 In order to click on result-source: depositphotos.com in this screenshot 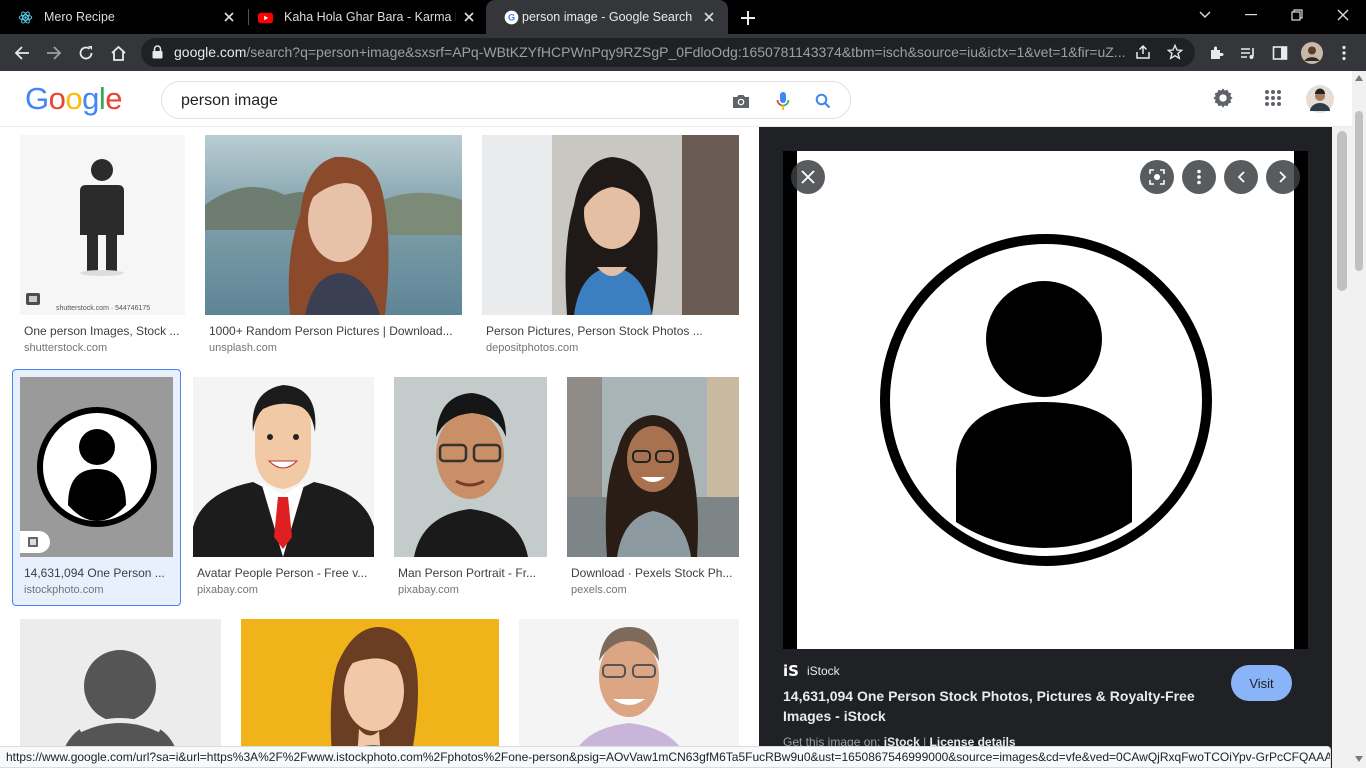, I will do `click(532, 348)`.